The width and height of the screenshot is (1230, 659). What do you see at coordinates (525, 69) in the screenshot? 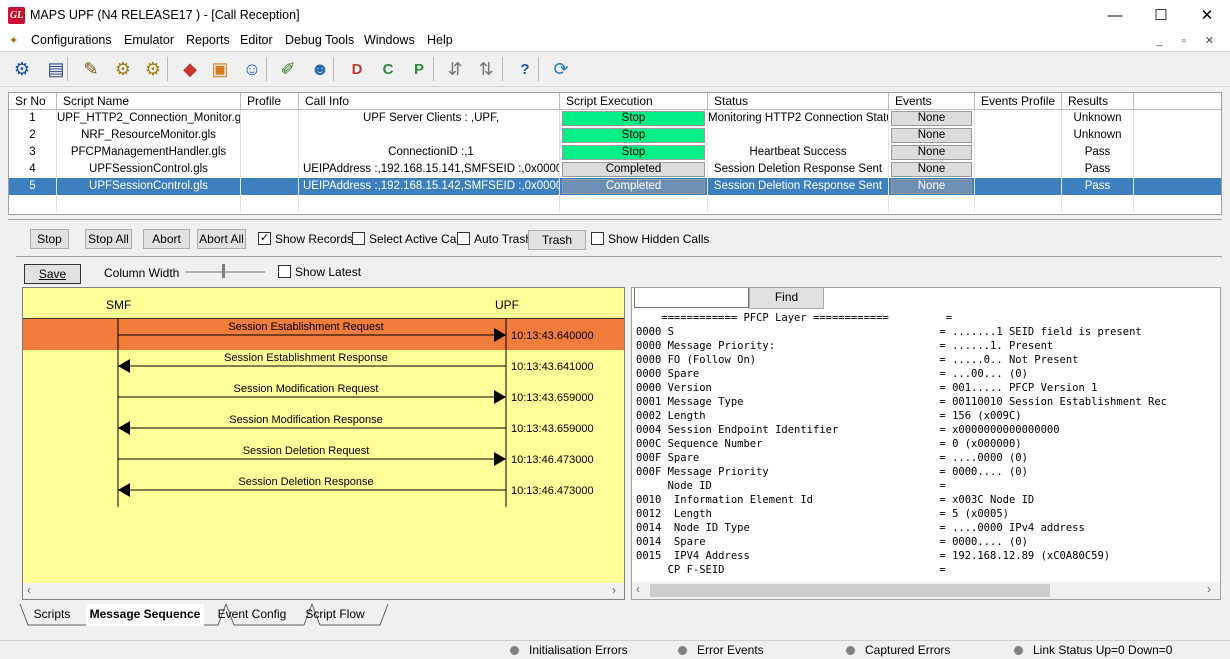
I see `help-icon: ?` at bounding box center [525, 69].